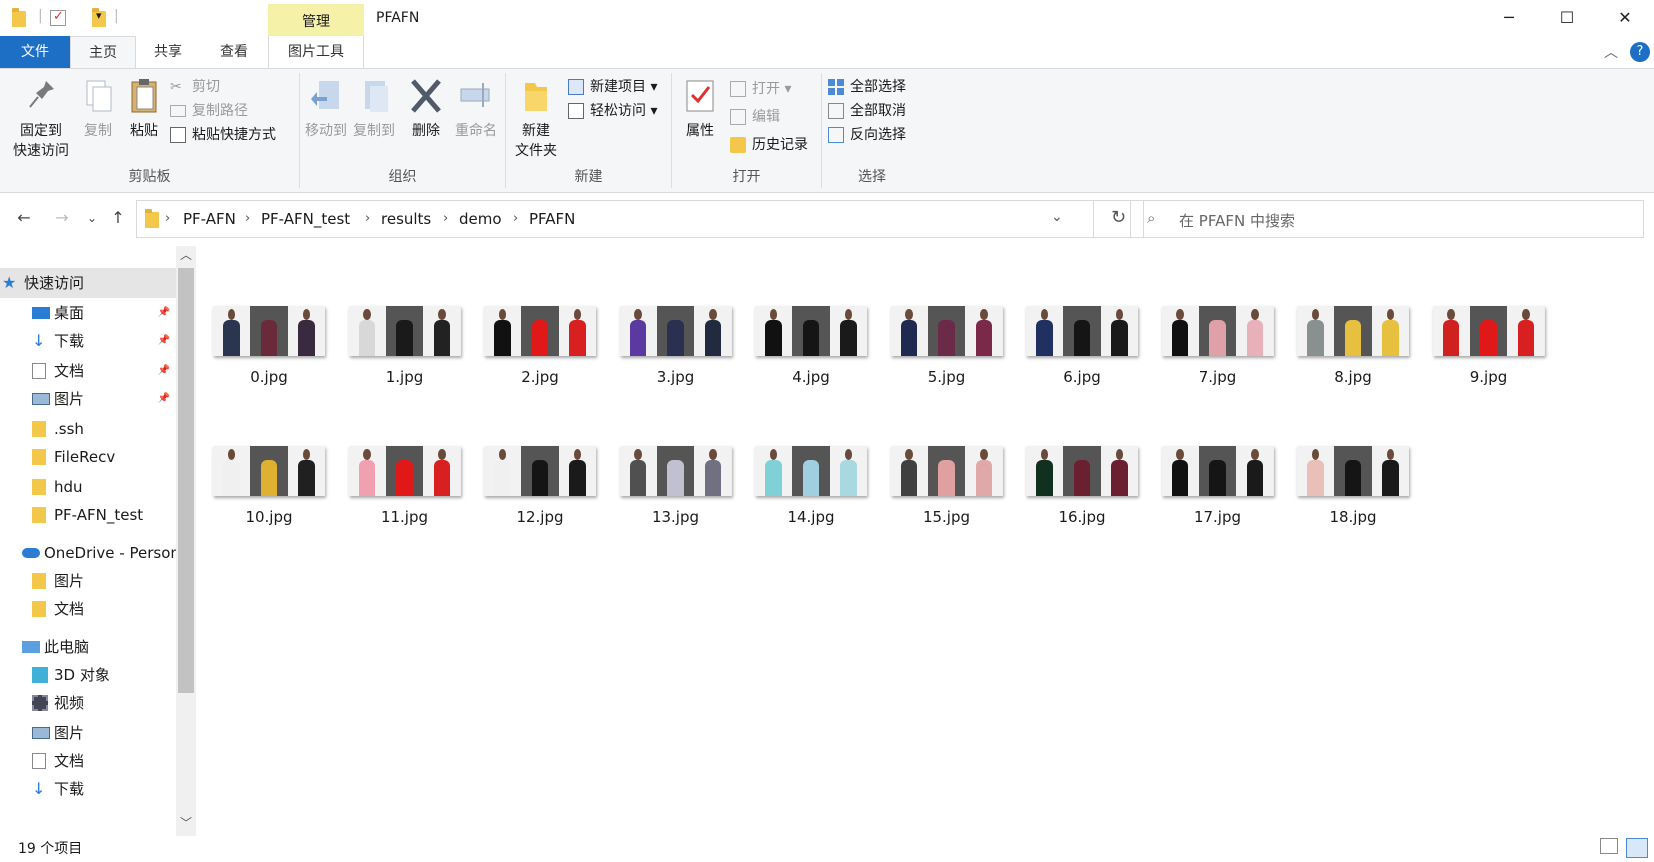 The height and width of the screenshot is (862, 1654). Describe the element at coordinates (88, 789) in the screenshot. I see `sidebar-item-17: ↓ 下载` at that location.